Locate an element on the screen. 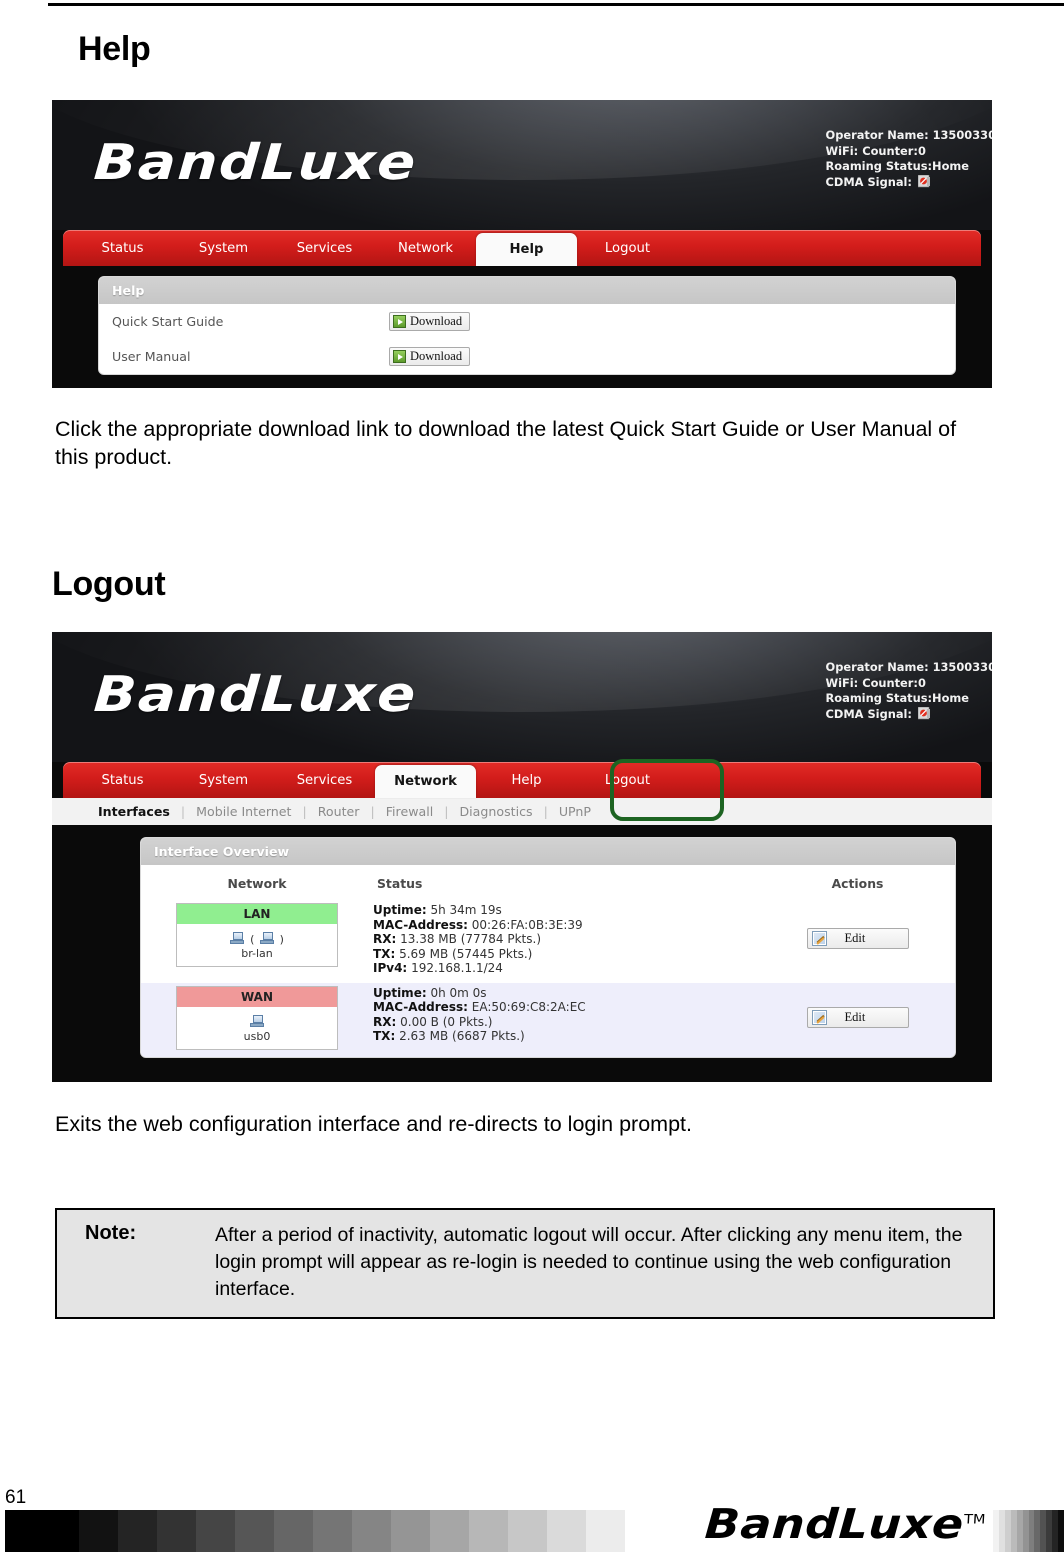  note-label: Note: is located at coordinates (111, 1233).